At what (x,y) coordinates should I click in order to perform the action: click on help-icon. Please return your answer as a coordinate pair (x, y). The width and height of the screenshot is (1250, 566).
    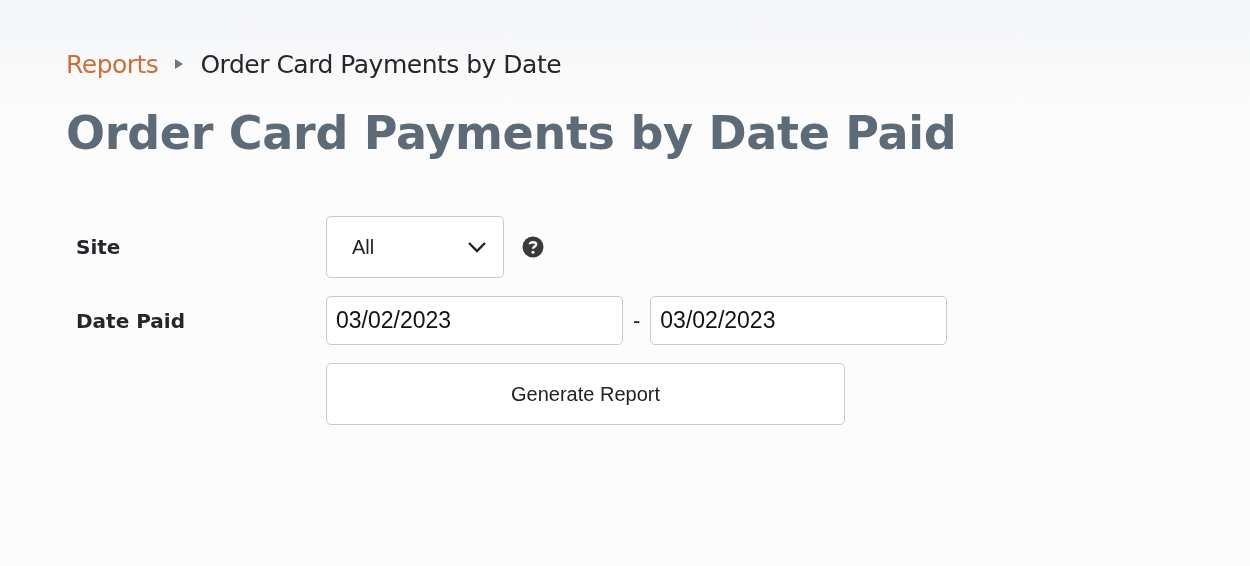
    Looking at the image, I should click on (533, 247).